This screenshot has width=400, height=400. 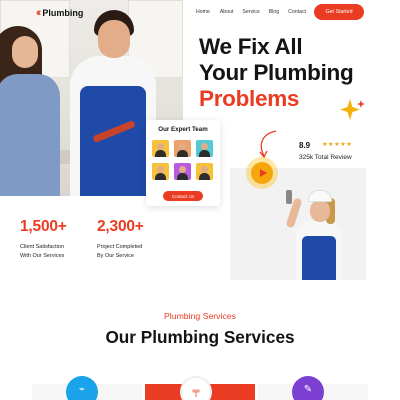 I want to click on hero-line-2: Your Plumbing, so click(x=276, y=72).